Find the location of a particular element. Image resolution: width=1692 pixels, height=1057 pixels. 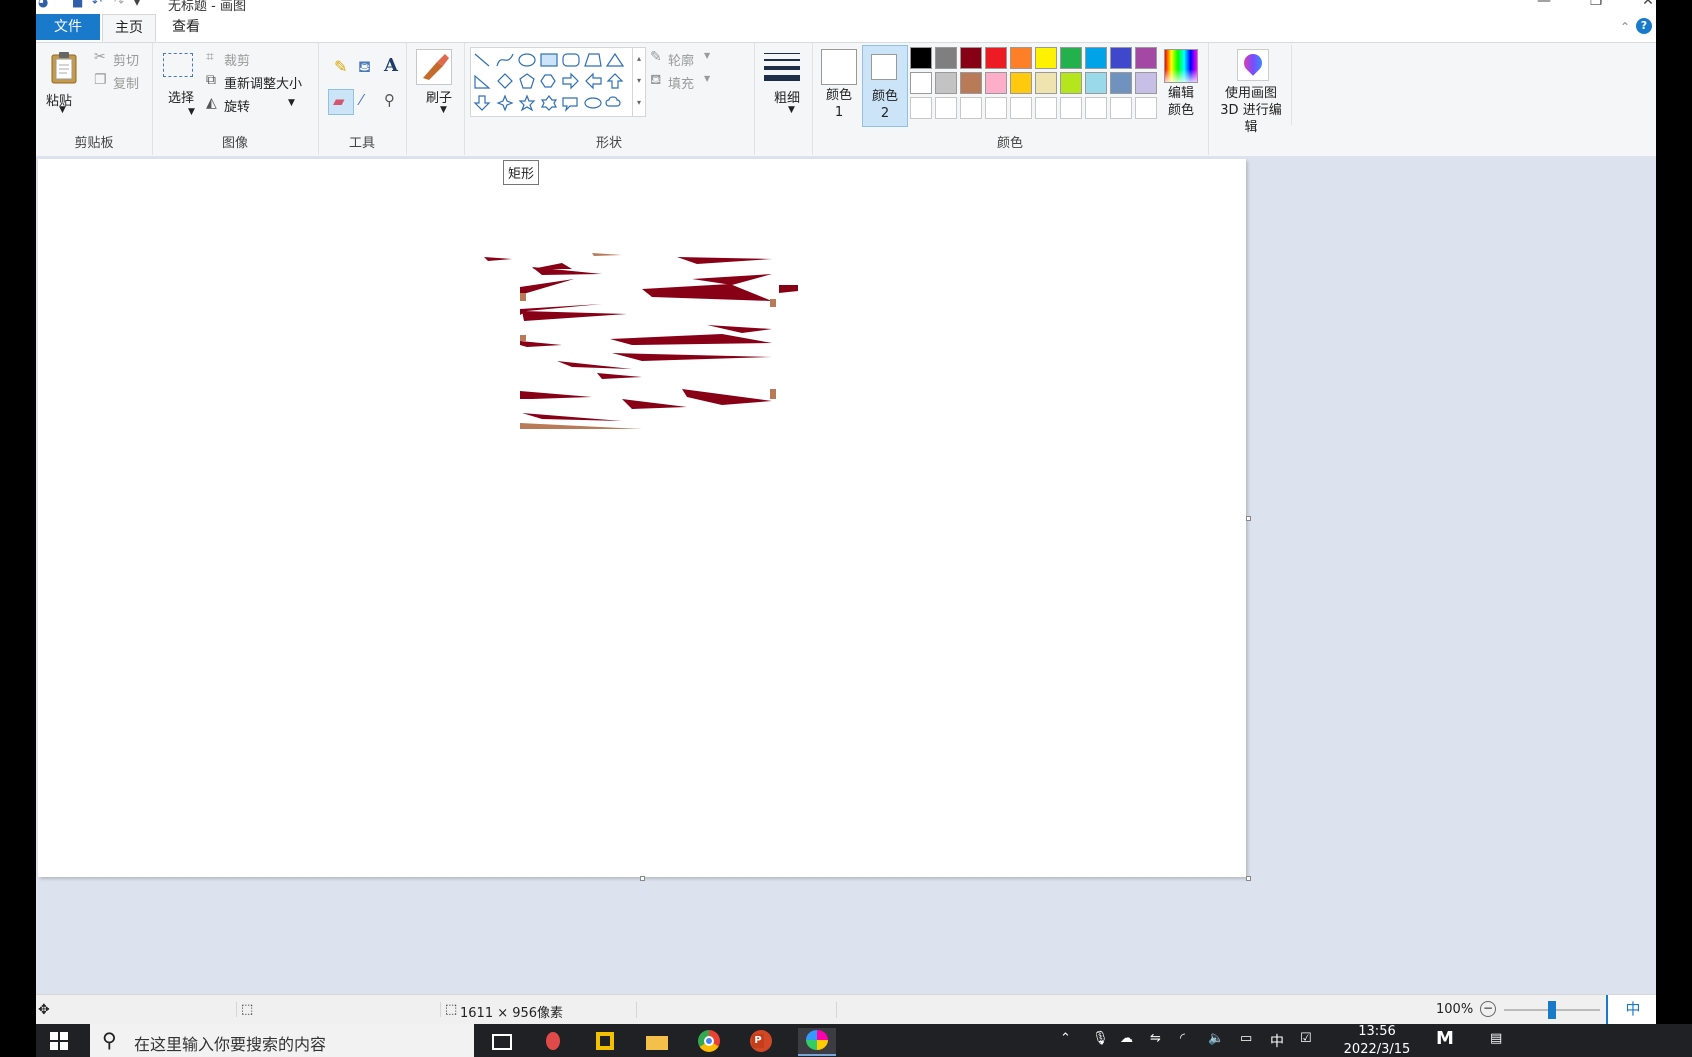

oval-shape-icon is located at coordinates (527, 60).